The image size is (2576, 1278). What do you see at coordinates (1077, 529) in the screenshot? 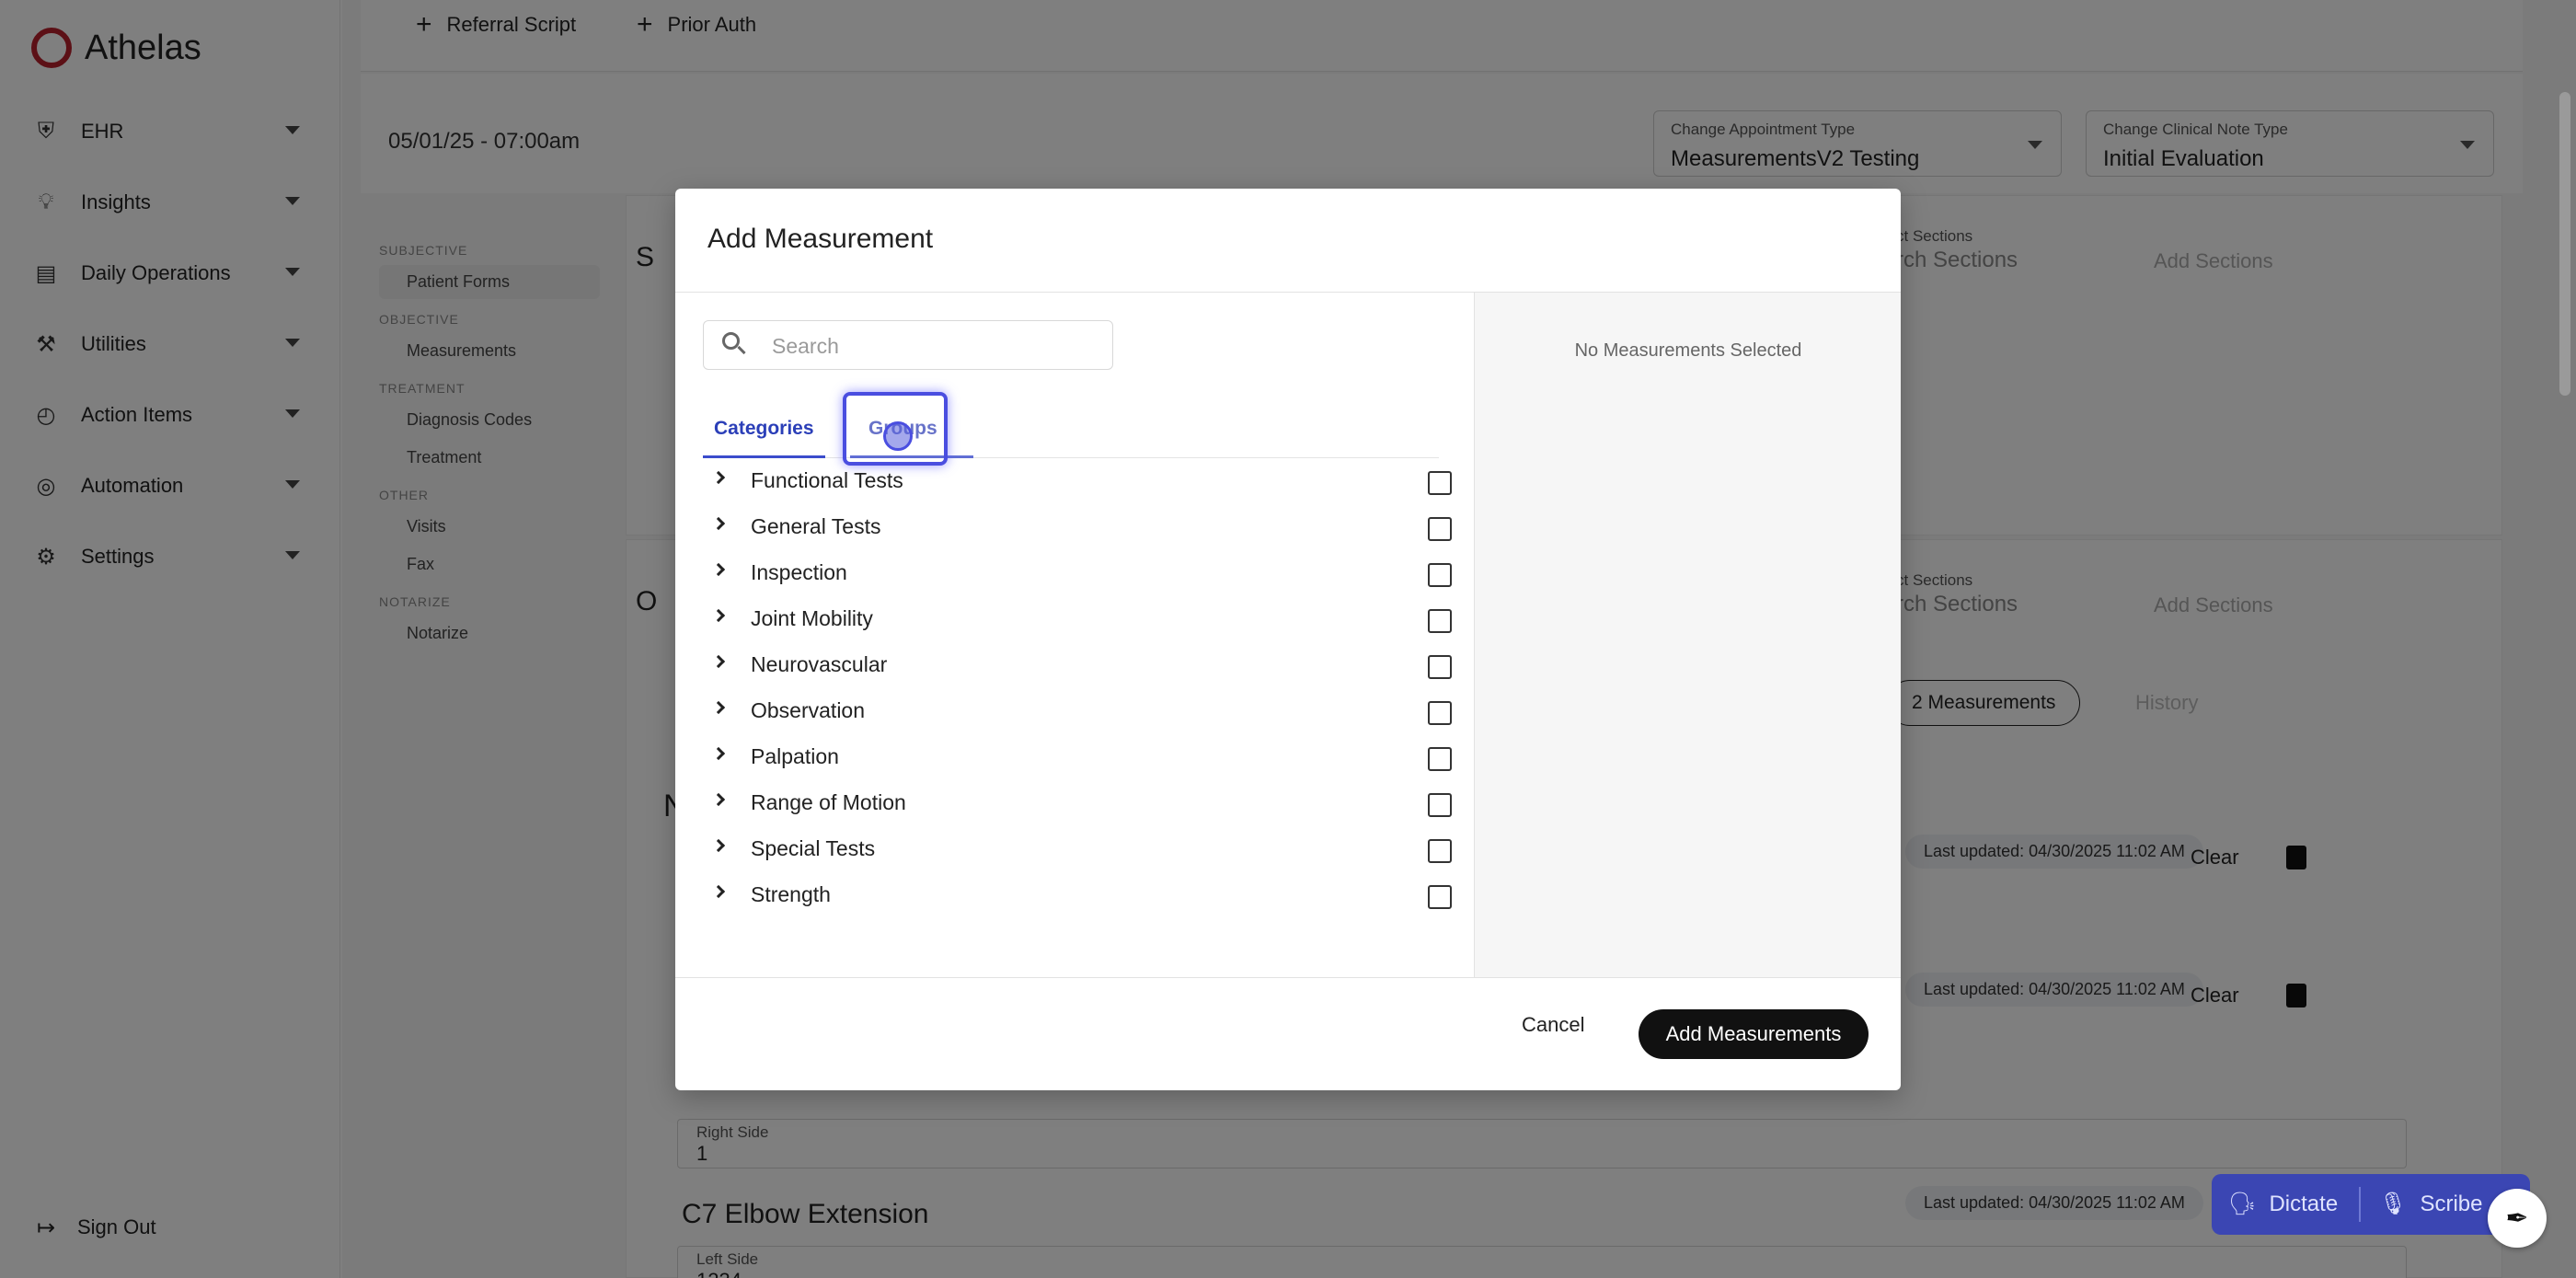
I see `category-row: General Tests` at bounding box center [1077, 529].